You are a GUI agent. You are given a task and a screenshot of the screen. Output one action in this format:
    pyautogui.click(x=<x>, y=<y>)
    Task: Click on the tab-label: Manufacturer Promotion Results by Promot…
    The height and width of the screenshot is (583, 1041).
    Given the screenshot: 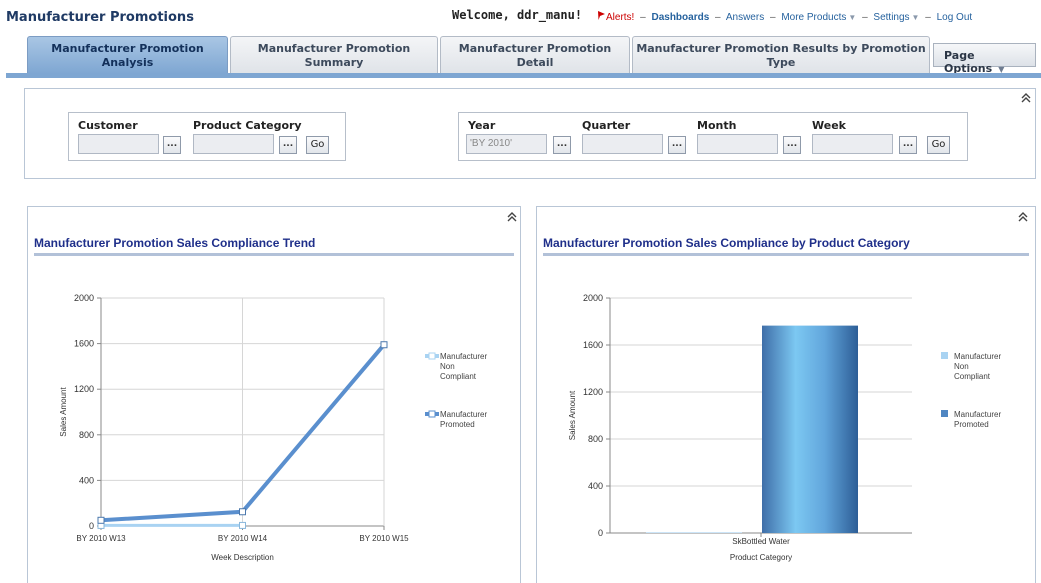 What is the action you would take?
    pyautogui.click(x=781, y=48)
    